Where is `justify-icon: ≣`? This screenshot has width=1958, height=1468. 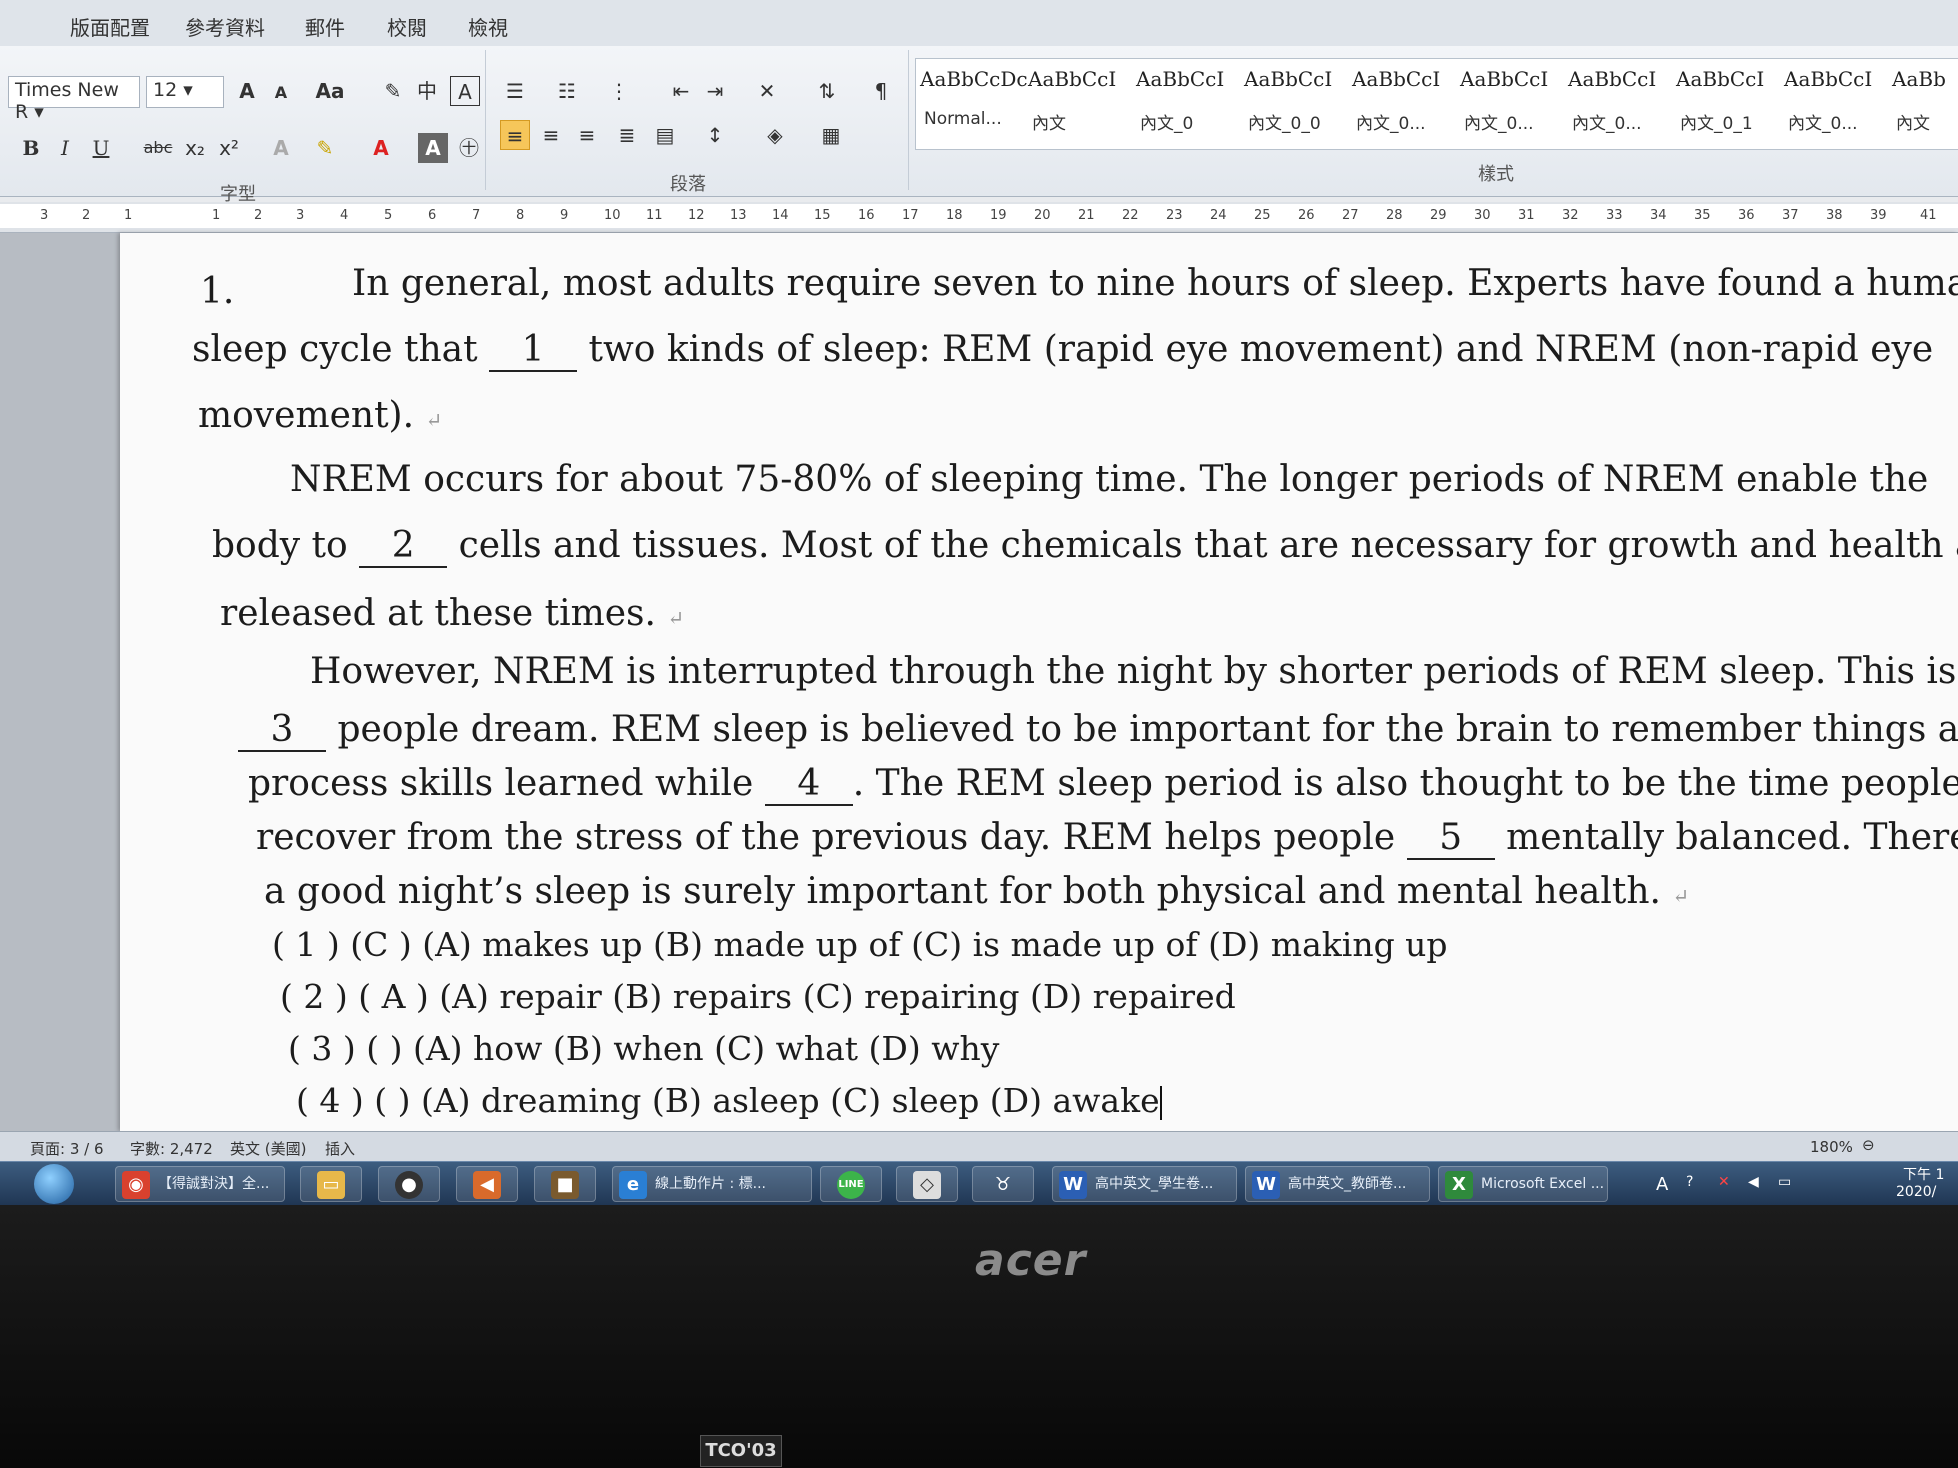
justify-icon: ≣ is located at coordinates (627, 135).